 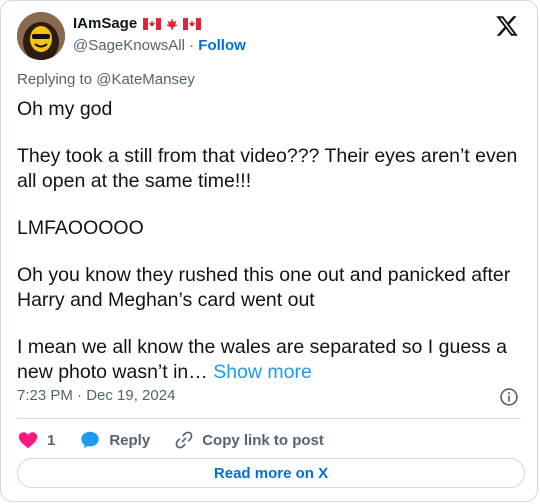 I want to click on follow-button: Follow, so click(x=222, y=45).